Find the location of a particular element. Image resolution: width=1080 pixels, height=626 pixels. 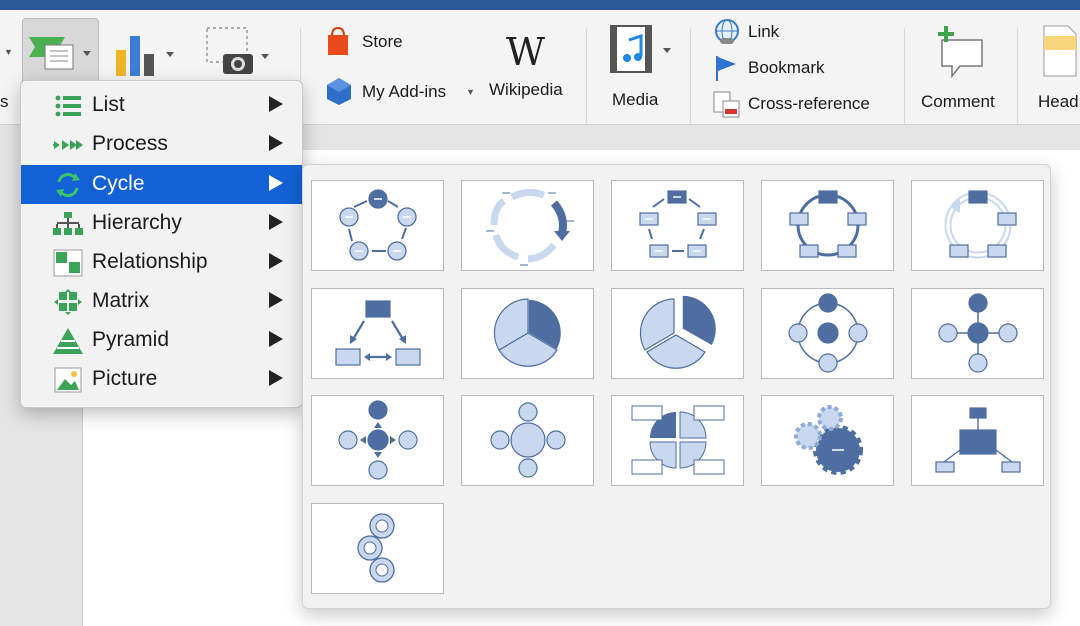

menu-item-pyramid: Pyramid is located at coordinates (161, 340).